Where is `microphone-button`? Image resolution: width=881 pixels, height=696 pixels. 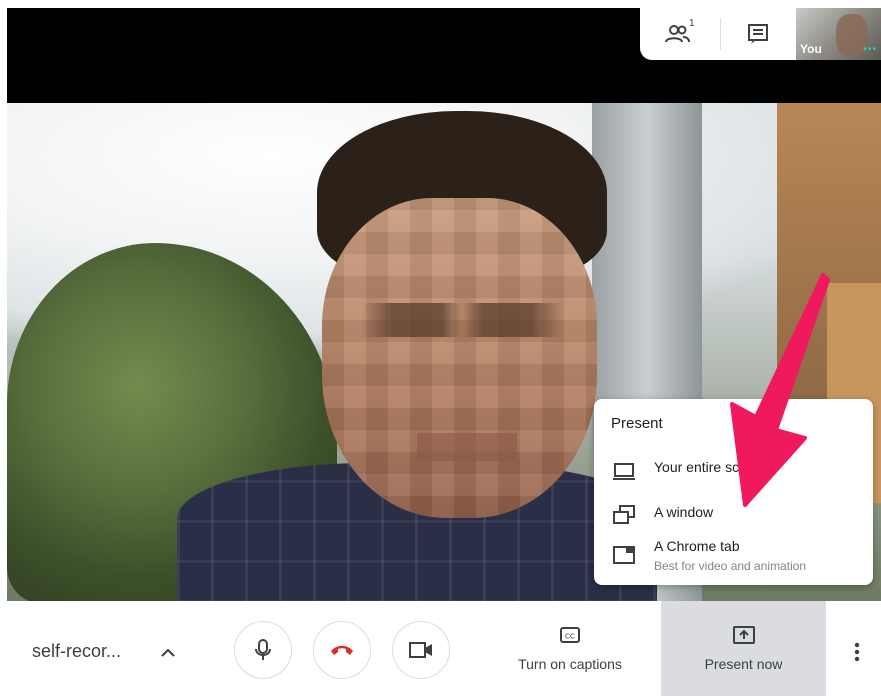
microphone-button is located at coordinates (263, 650).